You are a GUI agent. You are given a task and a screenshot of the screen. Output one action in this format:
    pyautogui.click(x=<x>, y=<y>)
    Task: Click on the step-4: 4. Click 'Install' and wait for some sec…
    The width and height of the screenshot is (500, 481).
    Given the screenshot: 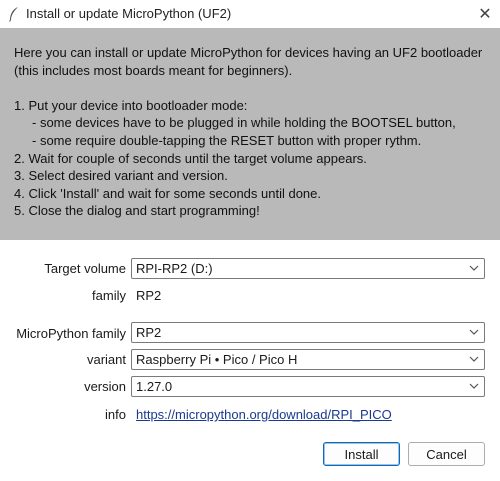 What is the action you would take?
    pyautogui.click(x=168, y=193)
    